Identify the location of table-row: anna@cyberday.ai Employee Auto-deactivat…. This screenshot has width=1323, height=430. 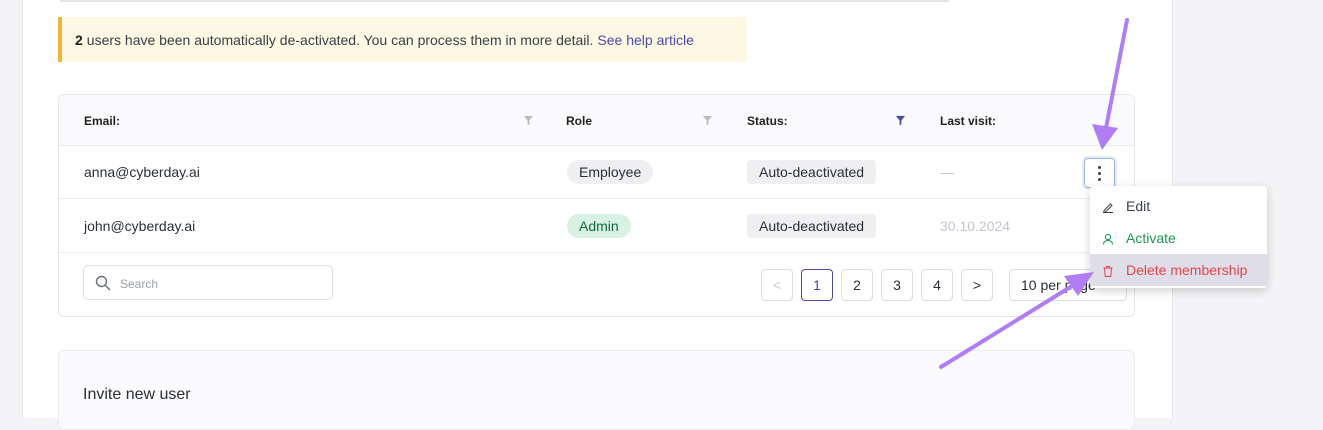
(596, 172).